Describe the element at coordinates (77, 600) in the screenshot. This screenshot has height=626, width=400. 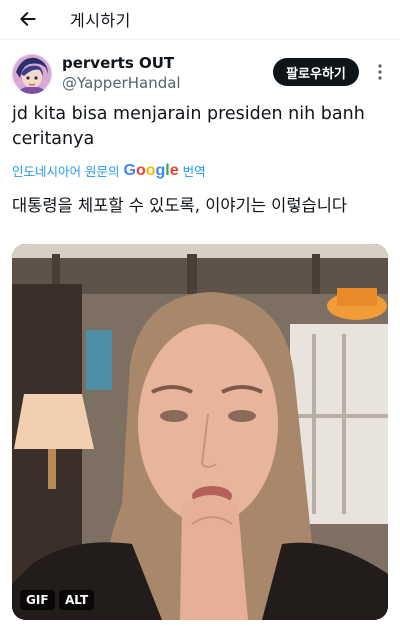
I see `alt-text-button: ALT` at that location.